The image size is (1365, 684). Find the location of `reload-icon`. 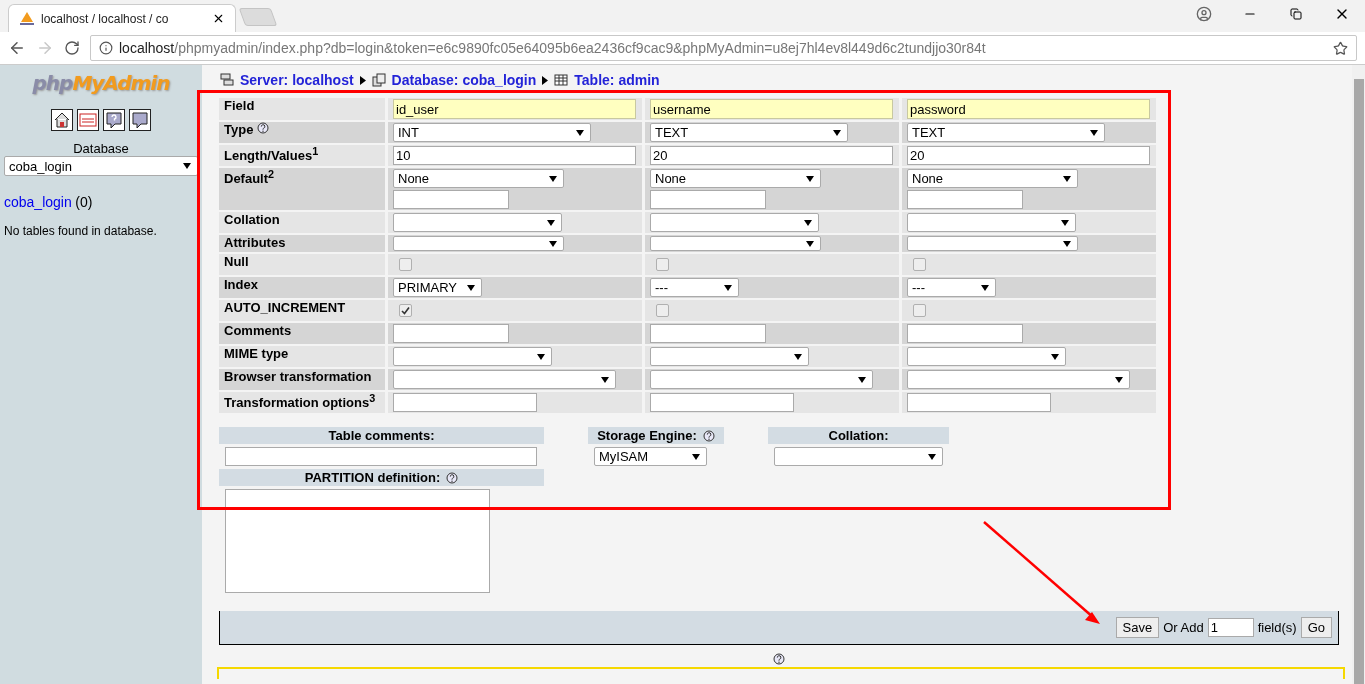

reload-icon is located at coordinates (72, 48).